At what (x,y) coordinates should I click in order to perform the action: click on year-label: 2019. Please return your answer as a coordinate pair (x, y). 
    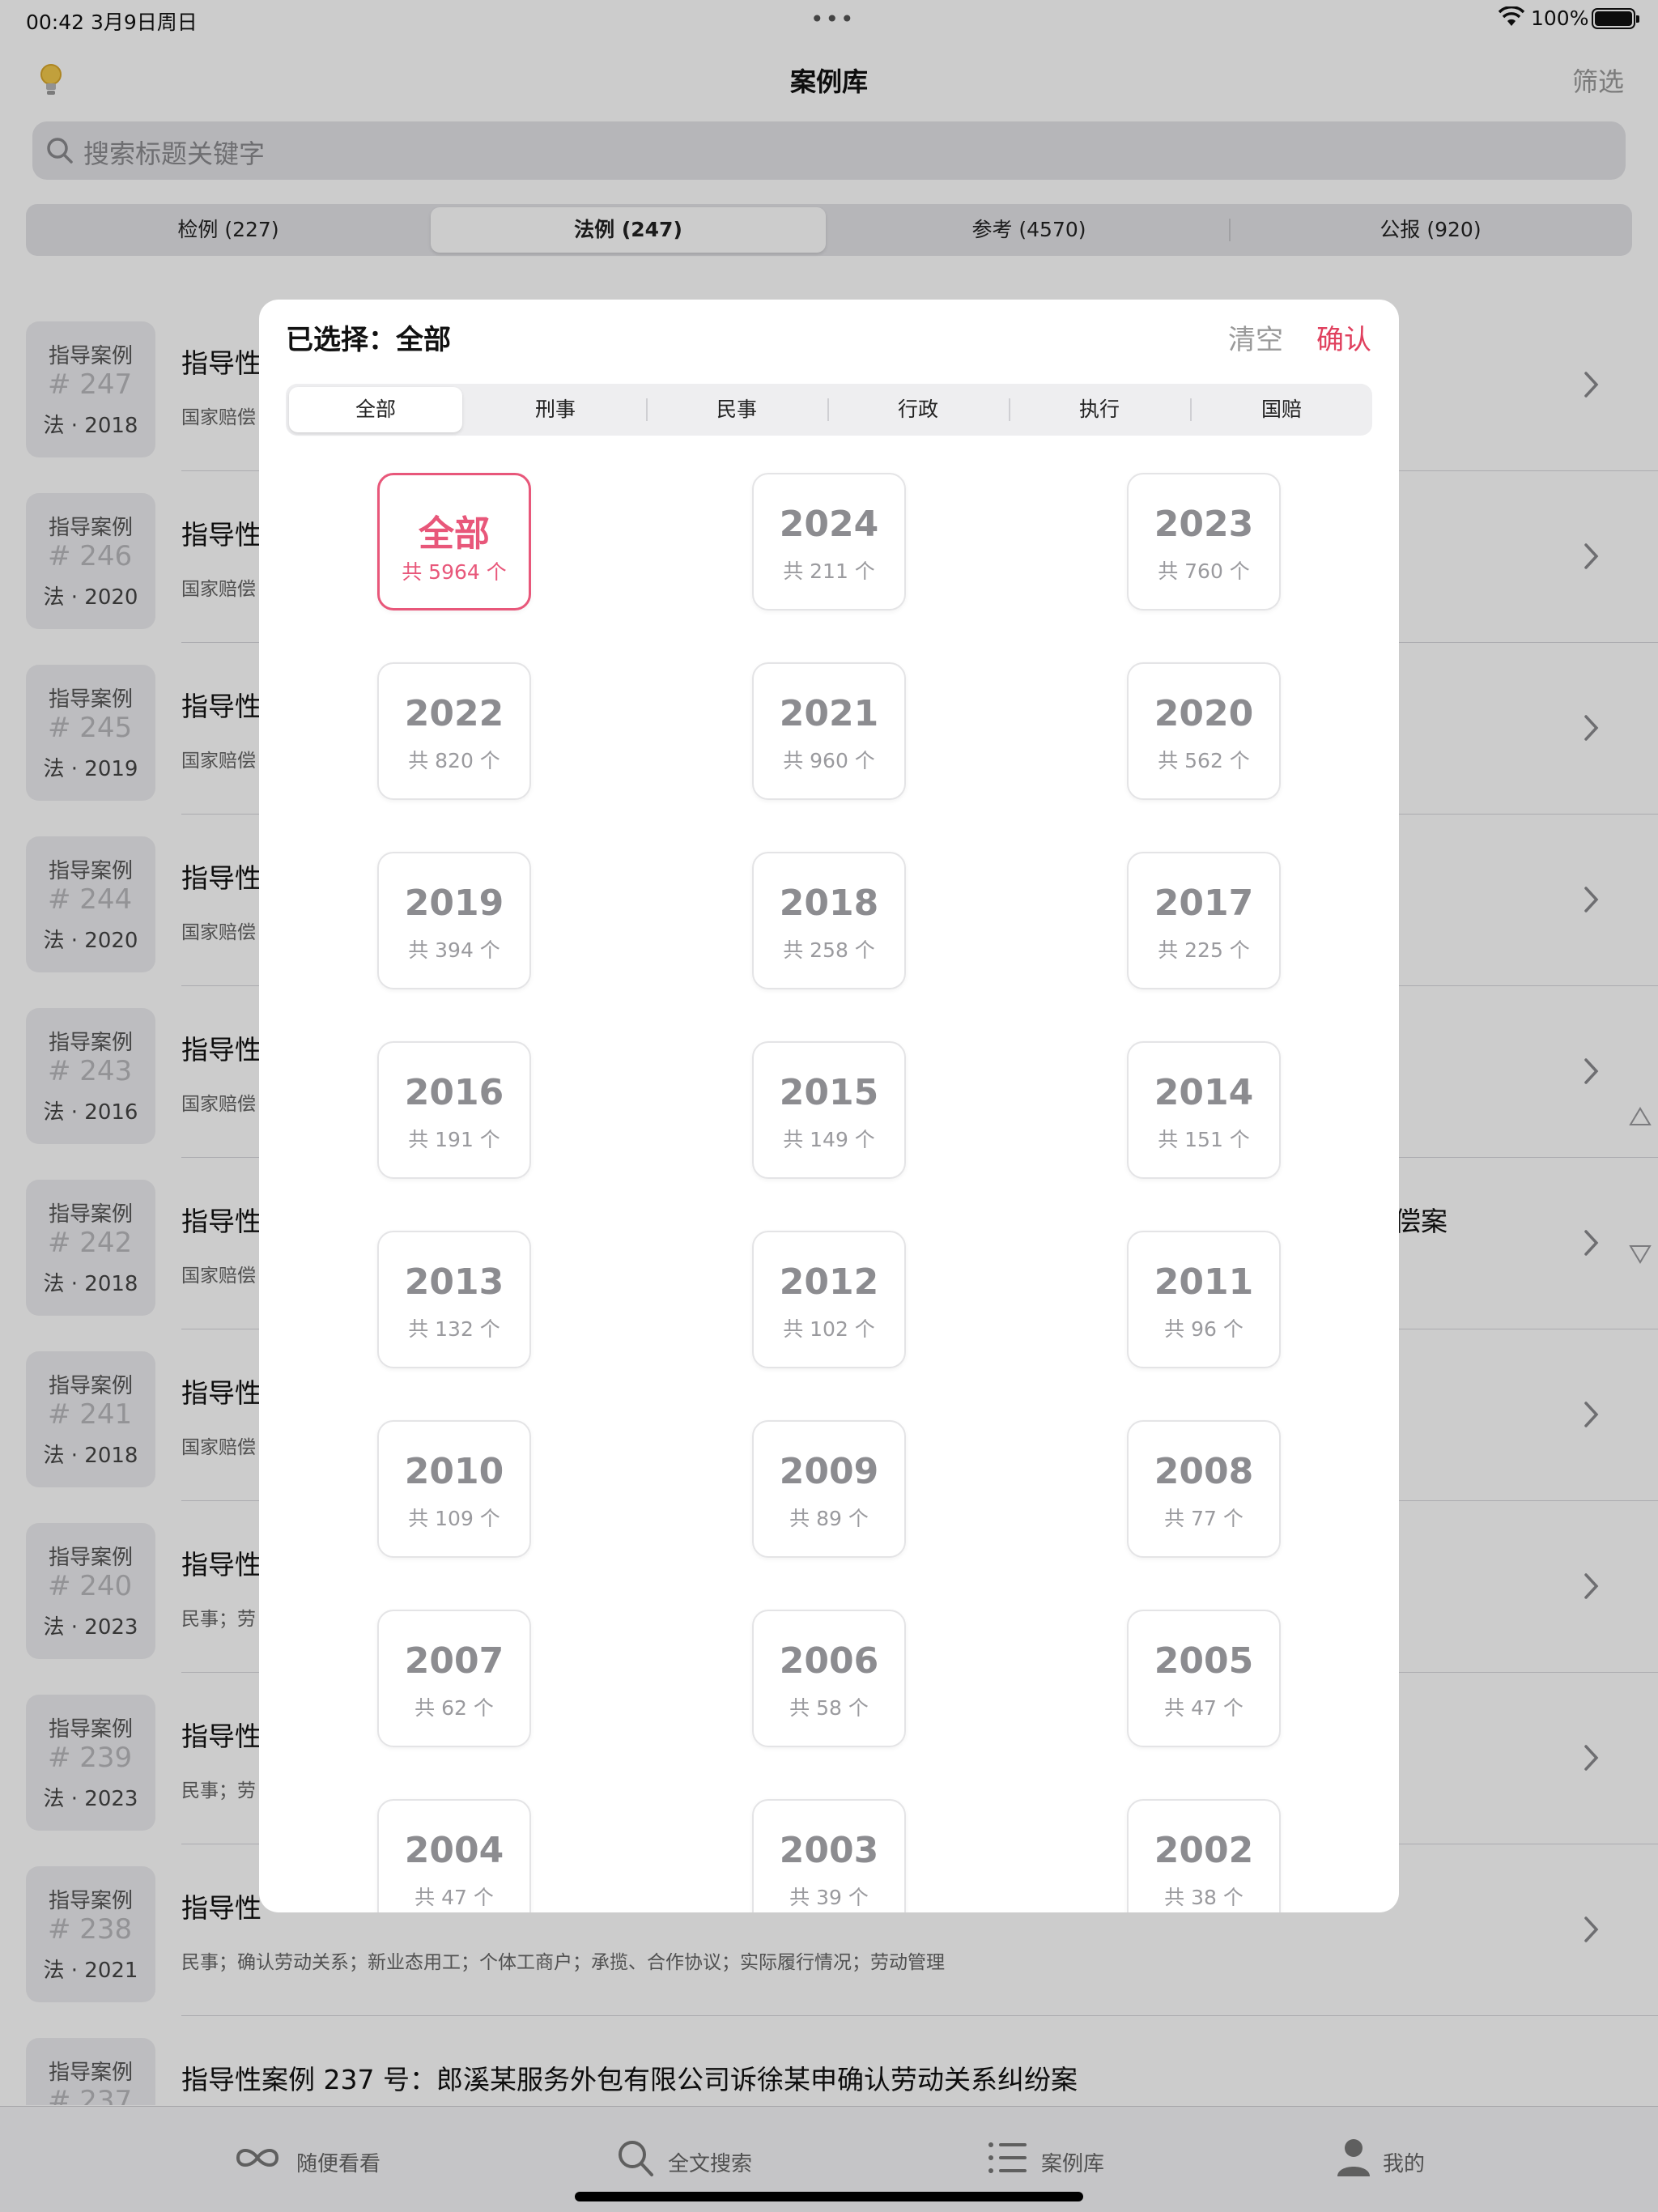
    Looking at the image, I should click on (454, 903).